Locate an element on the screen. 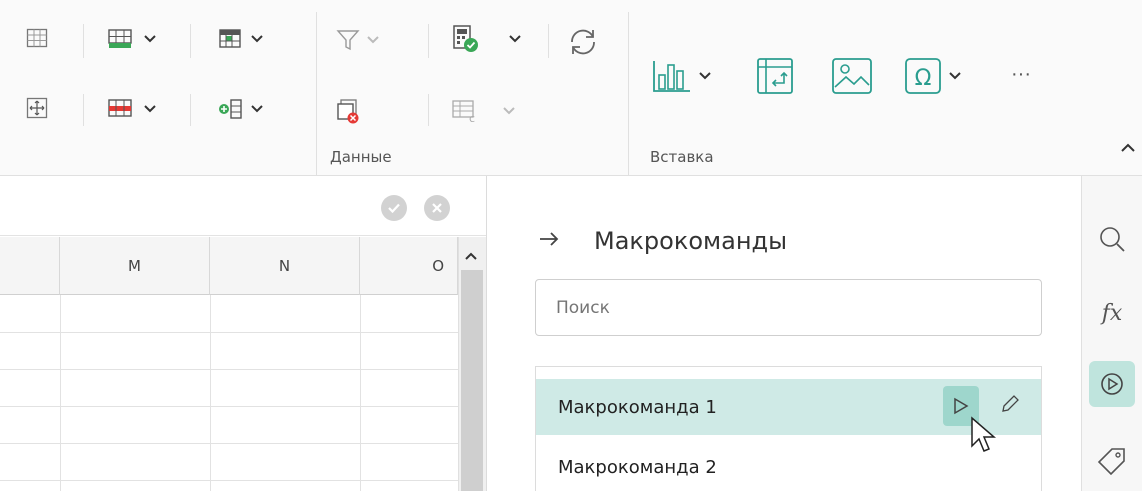 The image size is (1142, 491). column-header-m: M is located at coordinates (135, 266).